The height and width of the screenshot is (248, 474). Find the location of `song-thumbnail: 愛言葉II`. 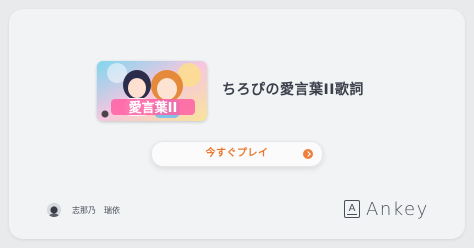

song-thumbnail: 愛言葉II is located at coordinates (152, 91).